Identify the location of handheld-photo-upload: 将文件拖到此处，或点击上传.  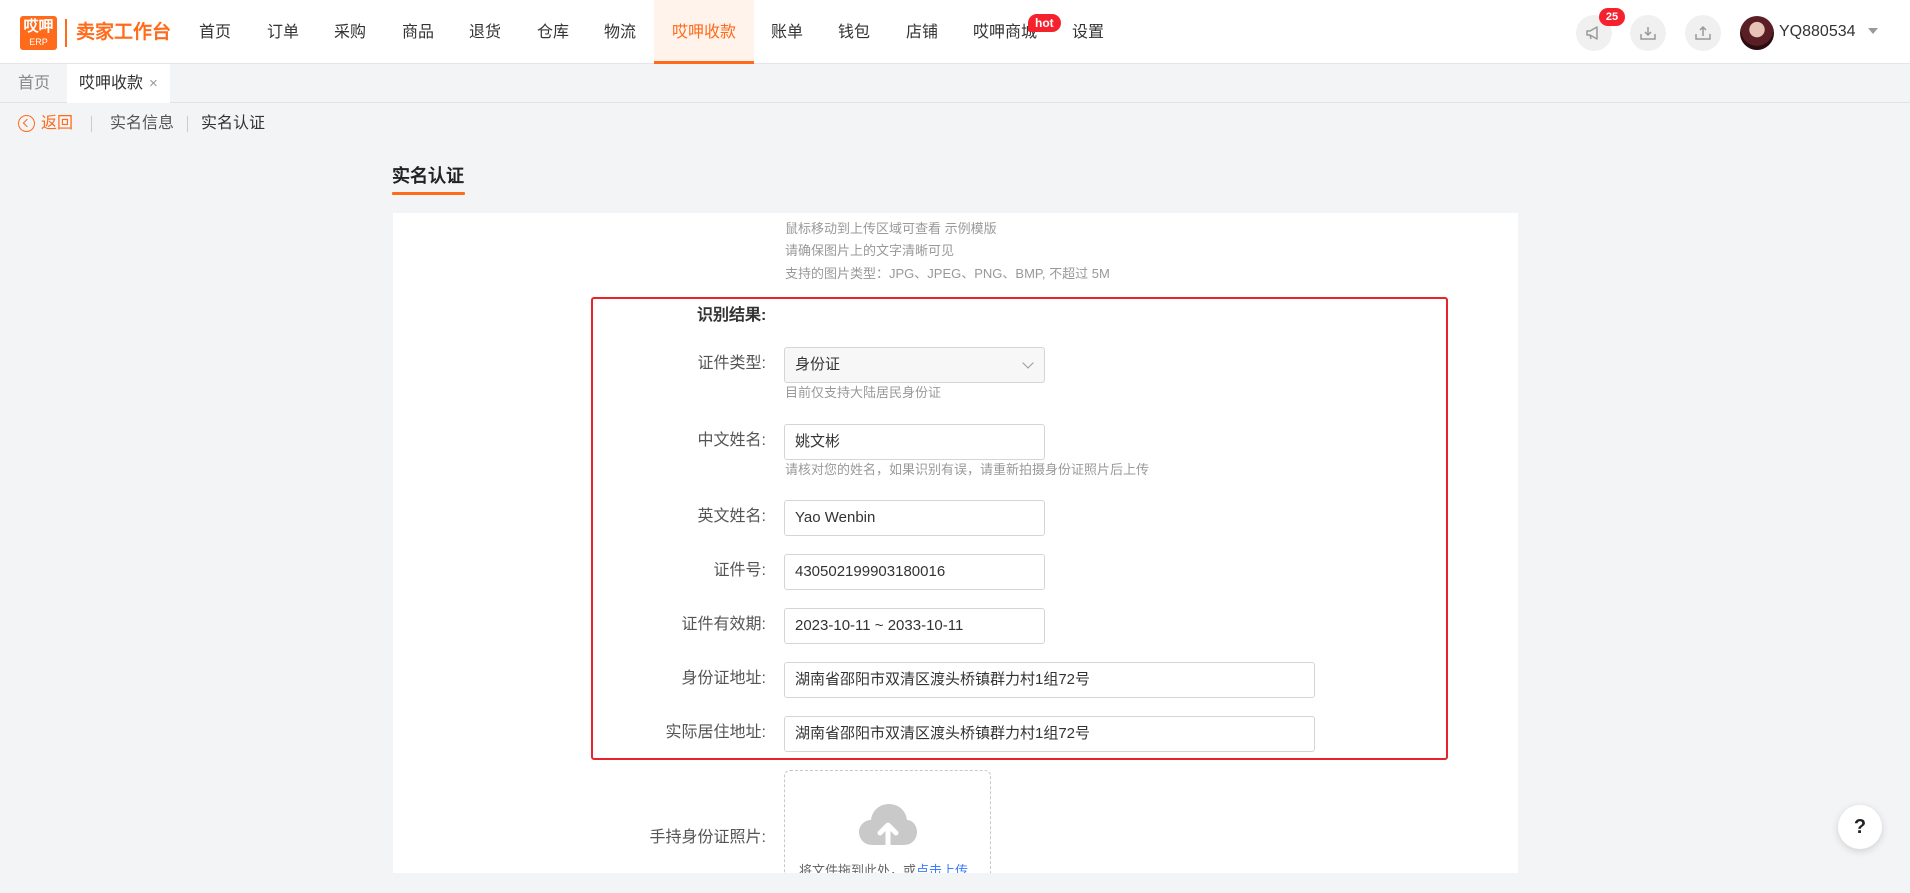
(887, 821).